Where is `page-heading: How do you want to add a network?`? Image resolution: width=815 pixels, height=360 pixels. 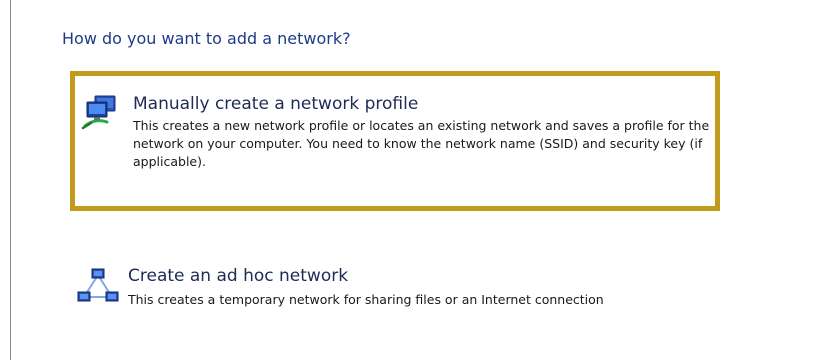
page-heading: How do you want to add a network? is located at coordinates (206, 38).